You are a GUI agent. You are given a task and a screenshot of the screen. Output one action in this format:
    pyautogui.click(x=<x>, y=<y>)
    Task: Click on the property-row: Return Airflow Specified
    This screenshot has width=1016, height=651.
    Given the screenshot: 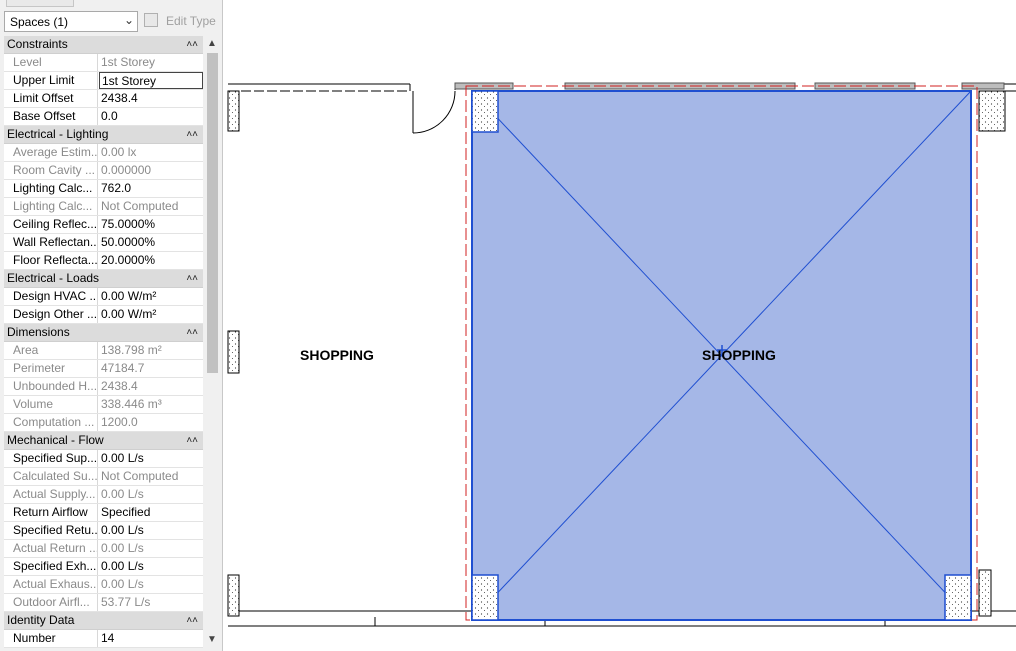 What is the action you would take?
    pyautogui.click(x=103, y=513)
    